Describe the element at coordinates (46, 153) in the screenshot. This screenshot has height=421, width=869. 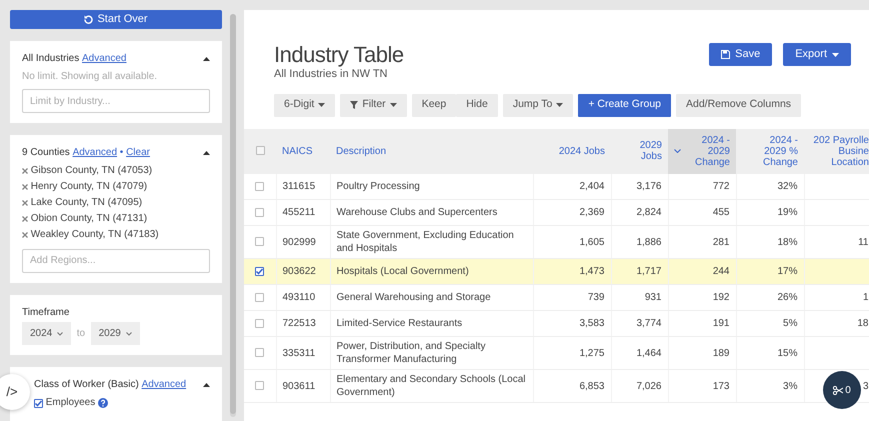
I see `panel-title: 9 Counties` at that location.